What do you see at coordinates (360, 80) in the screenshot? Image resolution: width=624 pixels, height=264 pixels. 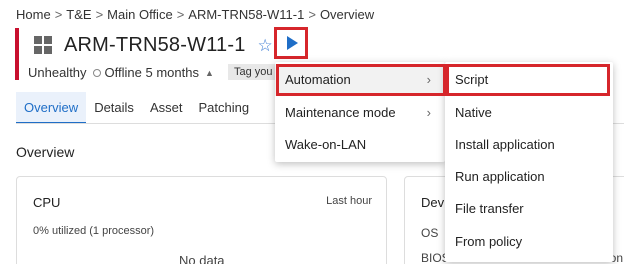 I see `menu-item-automation: Automation ›` at bounding box center [360, 80].